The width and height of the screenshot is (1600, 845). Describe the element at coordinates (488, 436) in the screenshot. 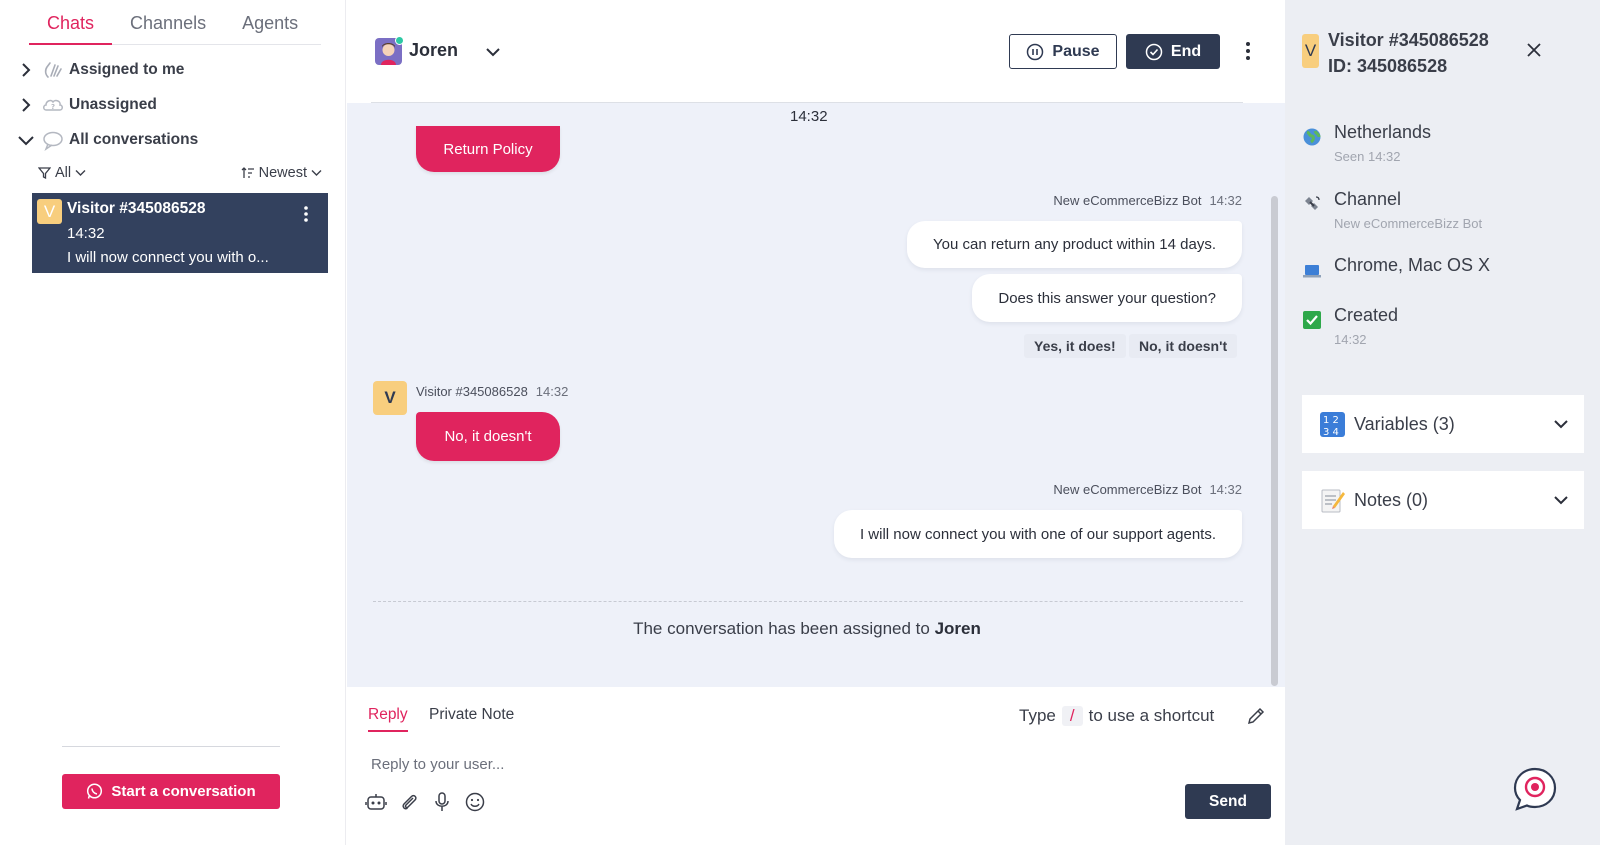

I see `visitor-message-bubble: No, it doesn't` at that location.